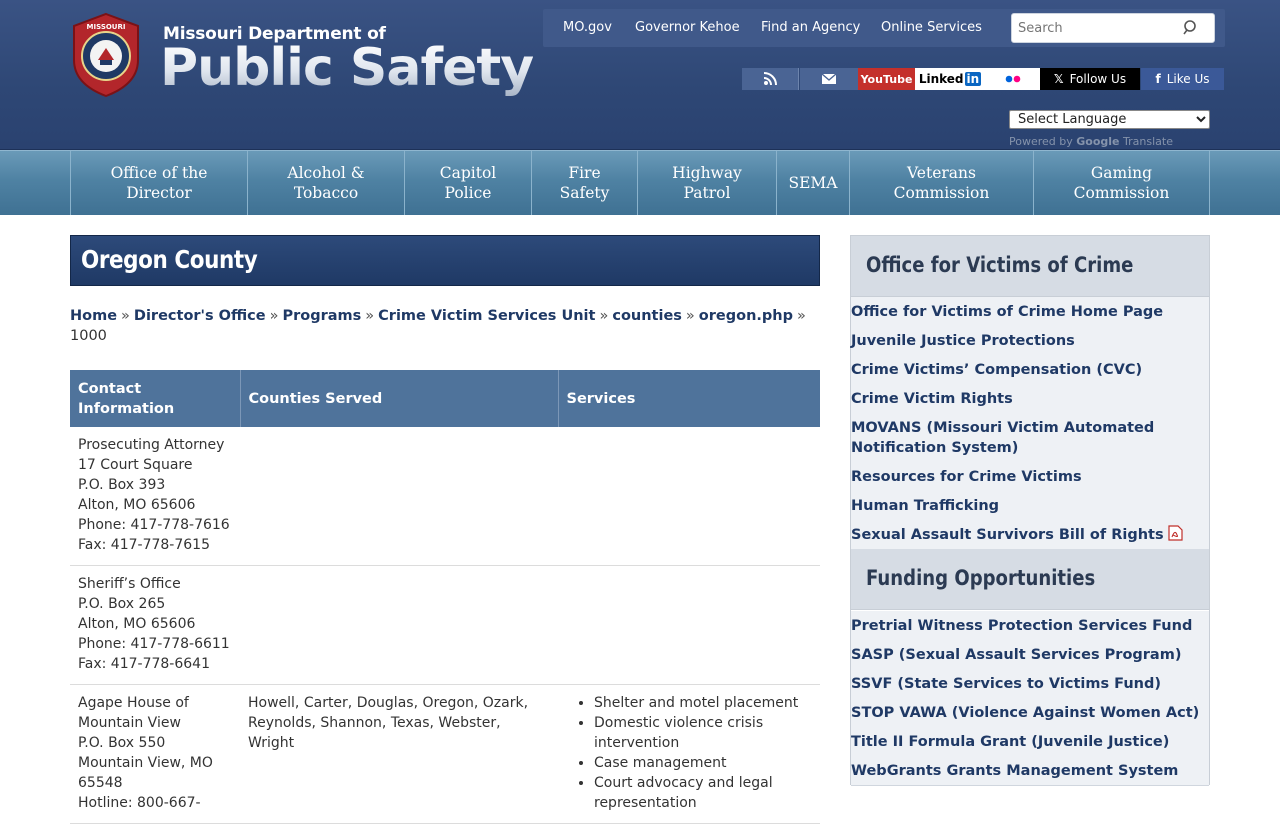 The width and height of the screenshot is (1280, 824). I want to click on util-link-governor: Governor Kehoe, so click(687, 27).